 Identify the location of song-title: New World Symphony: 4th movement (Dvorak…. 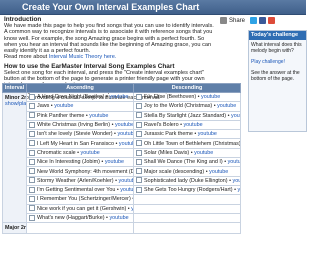
(85, 171).